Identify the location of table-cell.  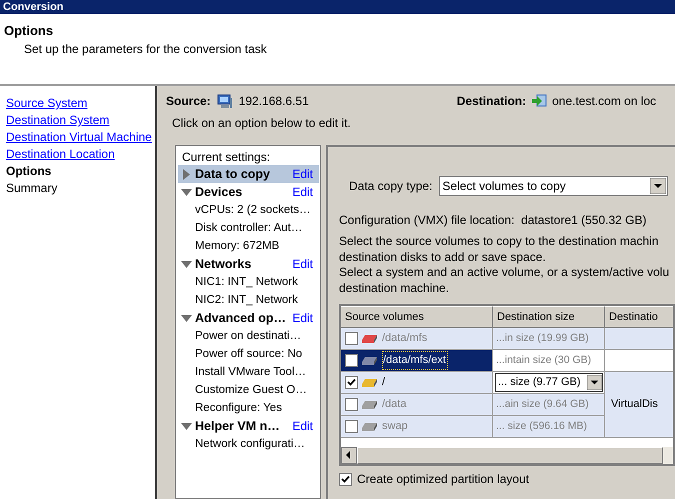
(639, 339).